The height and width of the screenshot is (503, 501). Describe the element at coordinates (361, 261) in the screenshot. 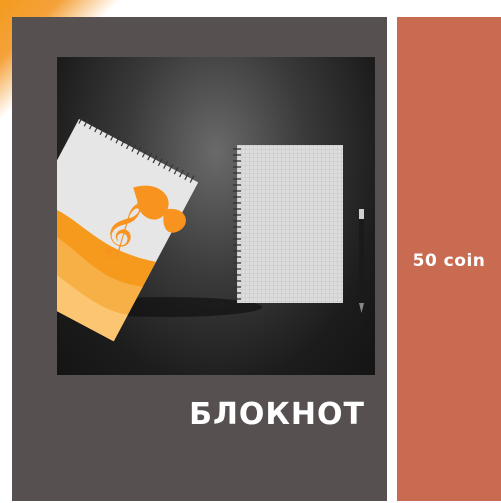

I see `pen` at that location.